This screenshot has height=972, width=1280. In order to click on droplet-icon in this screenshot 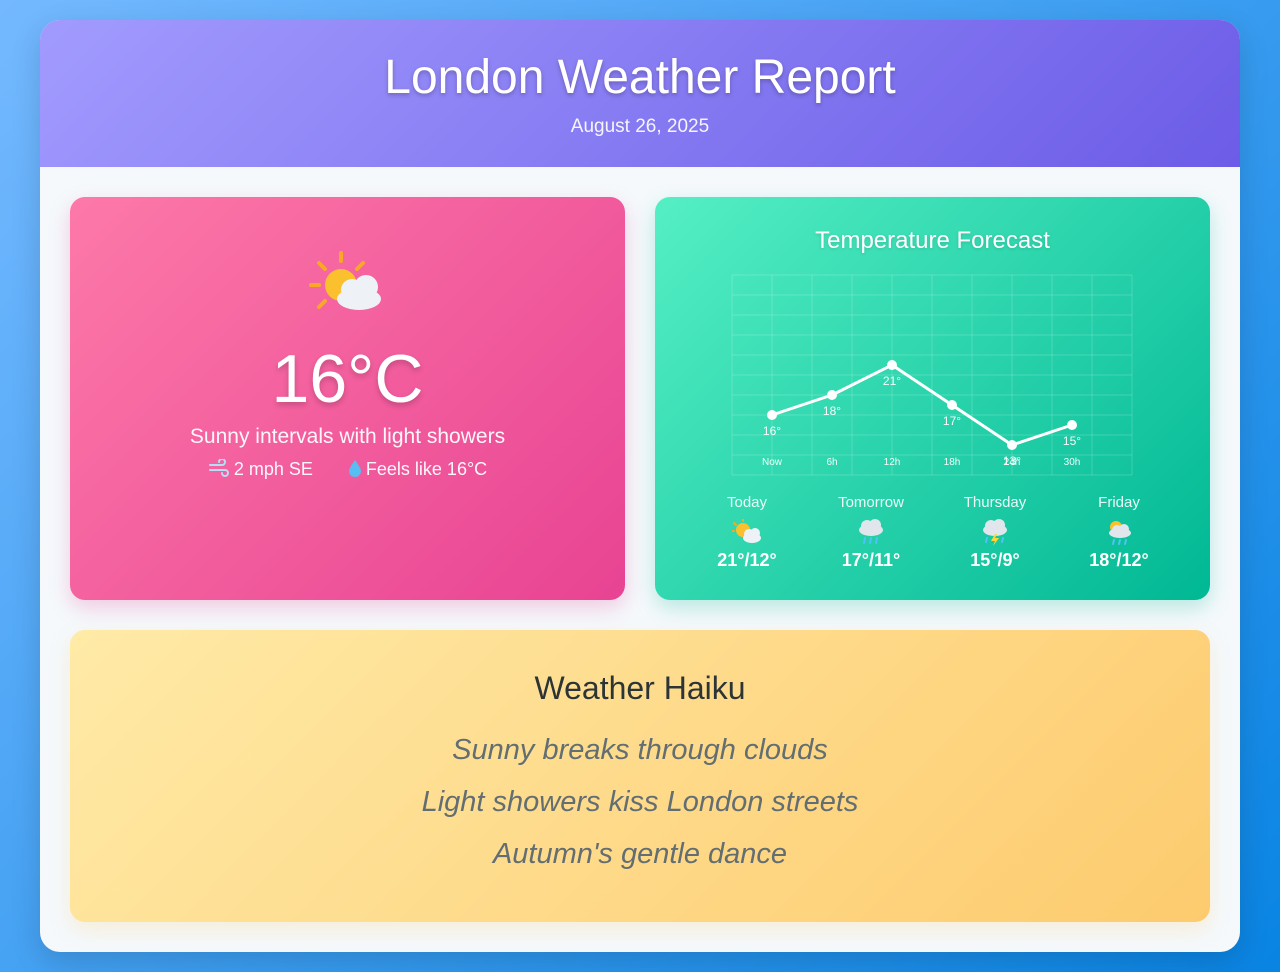, I will do `click(355, 470)`.